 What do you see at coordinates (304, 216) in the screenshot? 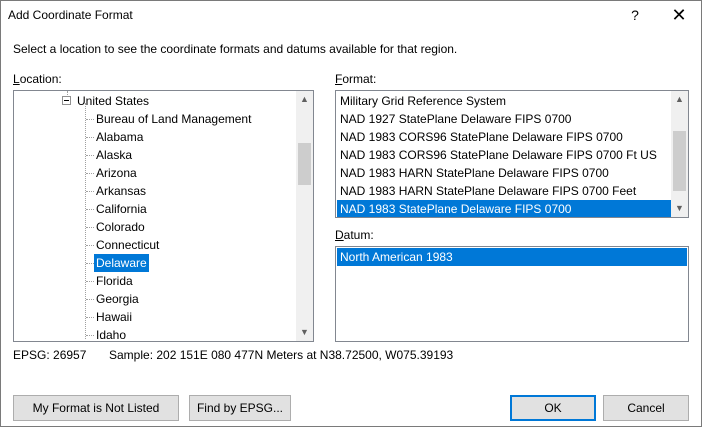
I see `location-scrollbar: ▲ ▼` at bounding box center [304, 216].